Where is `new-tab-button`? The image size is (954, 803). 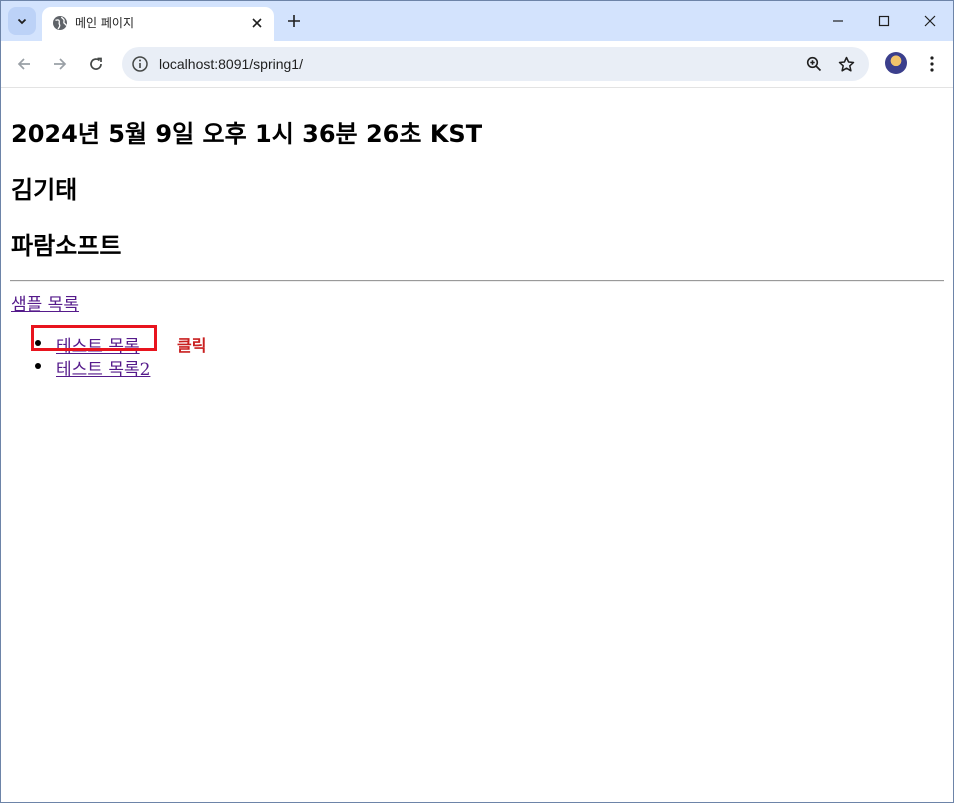
new-tab-button is located at coordinates (294, 21).